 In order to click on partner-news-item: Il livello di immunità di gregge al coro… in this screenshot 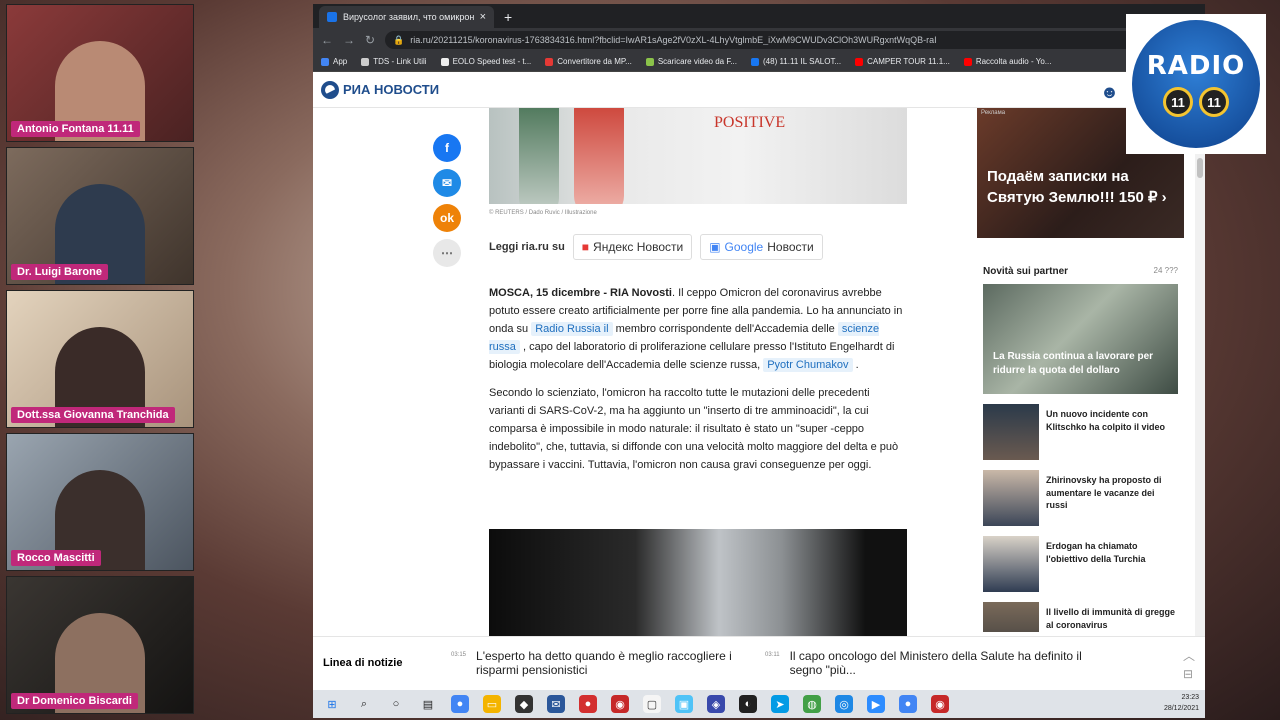, I will do `click(1080, 617)`.